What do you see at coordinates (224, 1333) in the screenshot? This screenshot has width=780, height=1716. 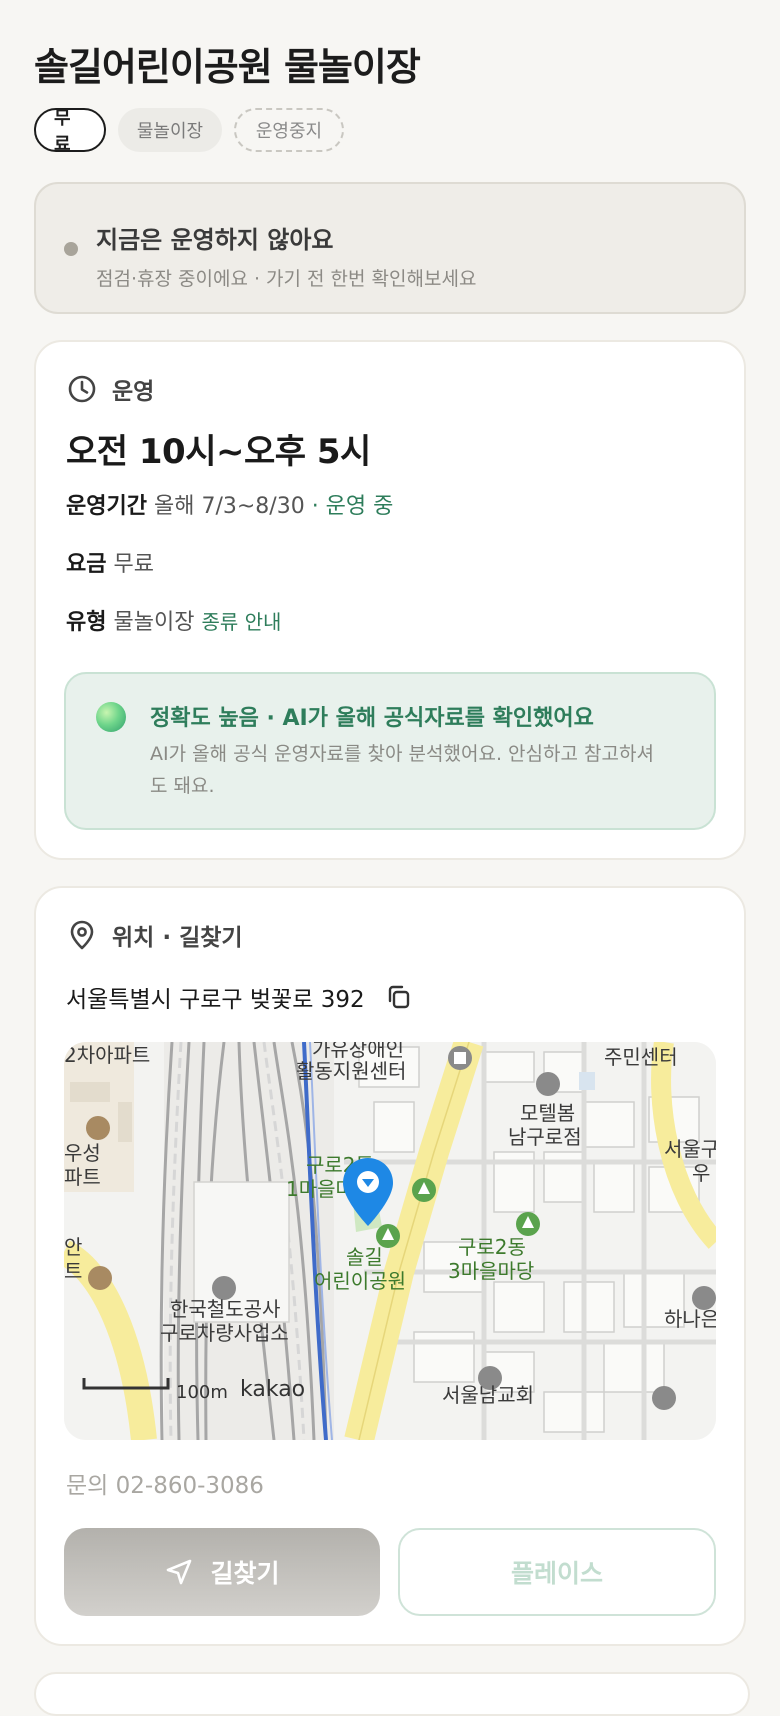 I see `map-label-korail-2: 구로차량사업소` at bounding box center [224, 1333].